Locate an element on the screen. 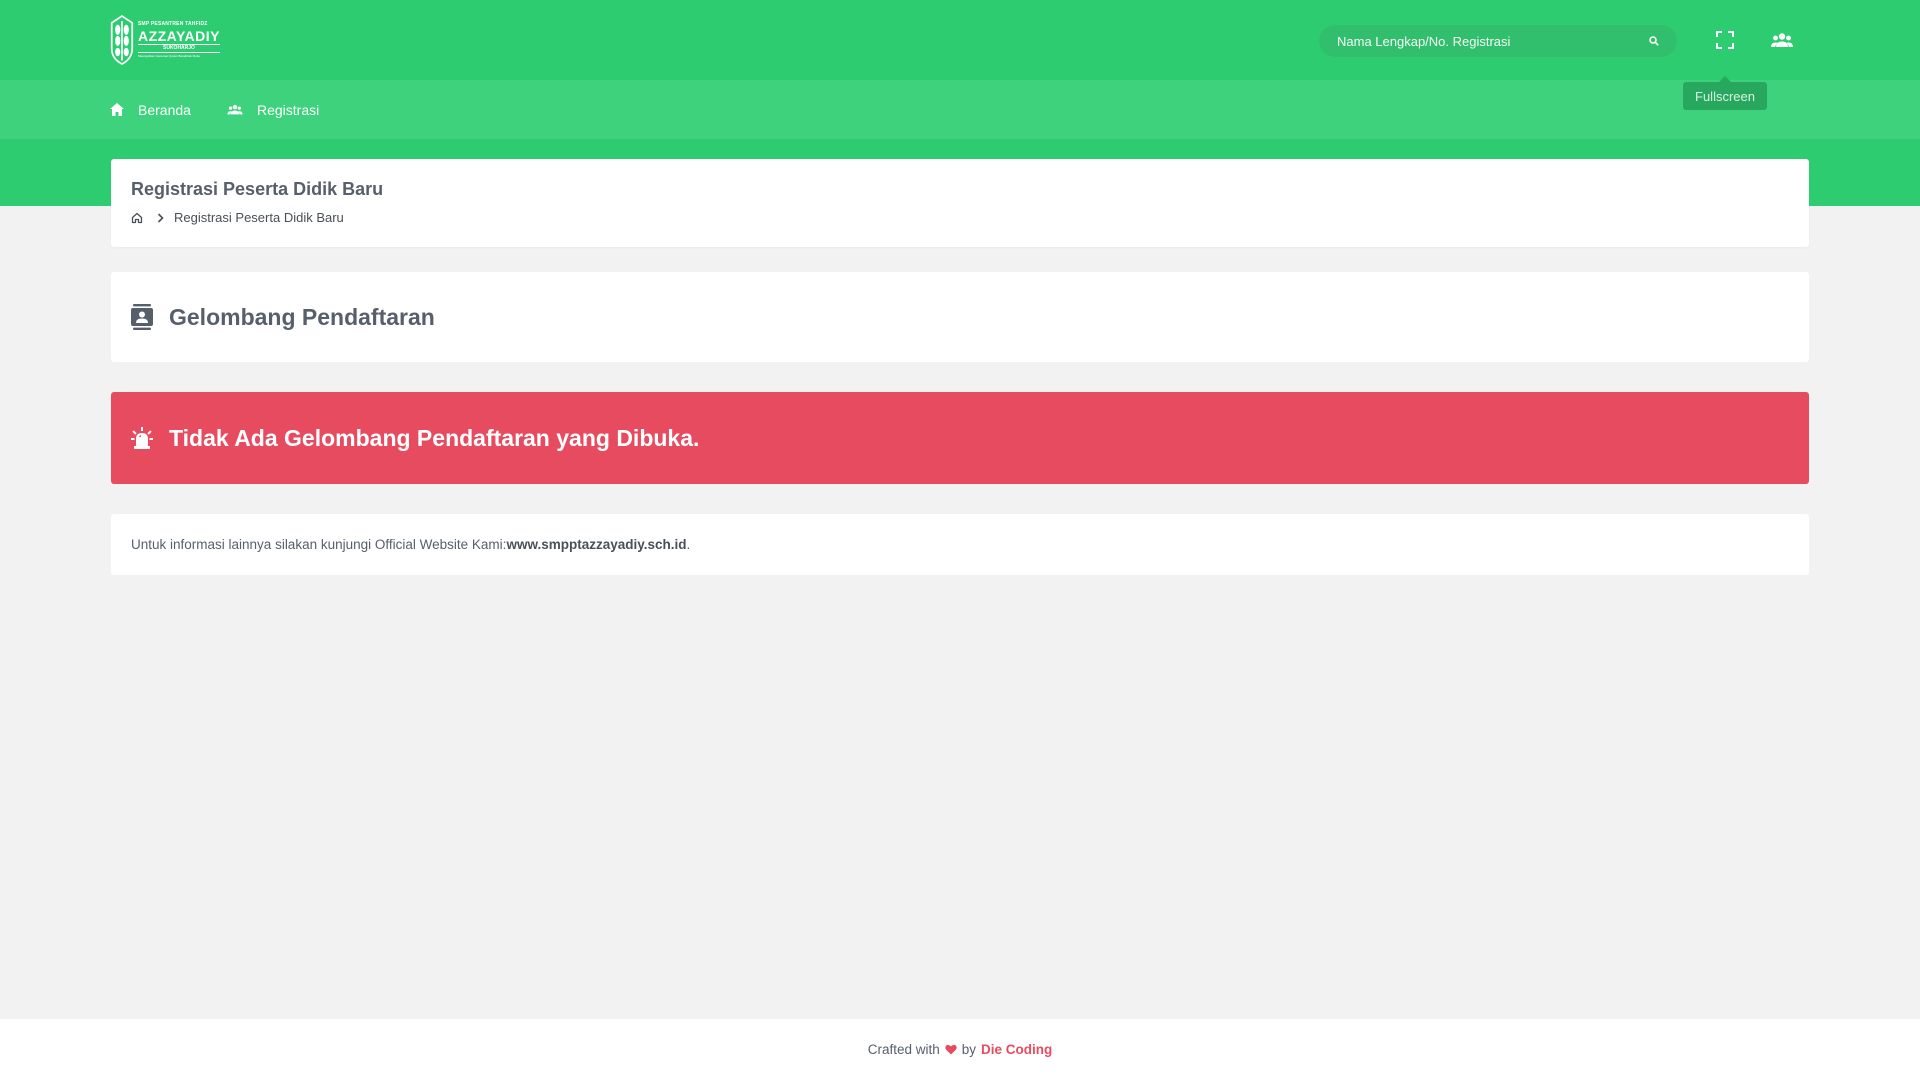 The height and width of the screenshot is (1080, 1920). official-website-link: www.smpptazzayadiy.sch.id is located at coordinates (596, 544).